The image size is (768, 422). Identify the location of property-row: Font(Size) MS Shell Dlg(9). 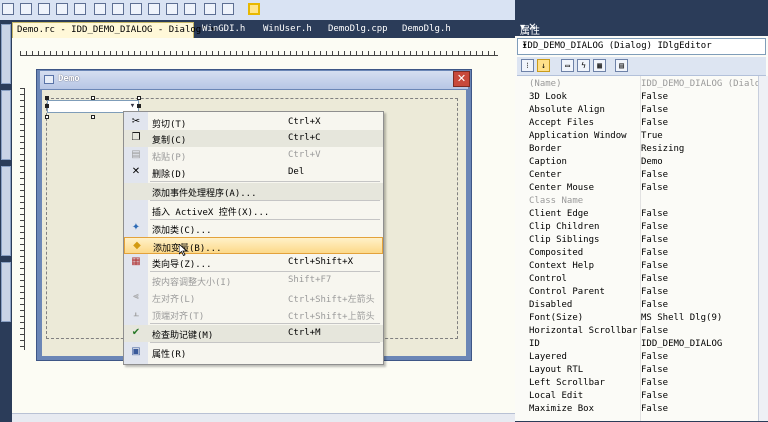
(637, 318).